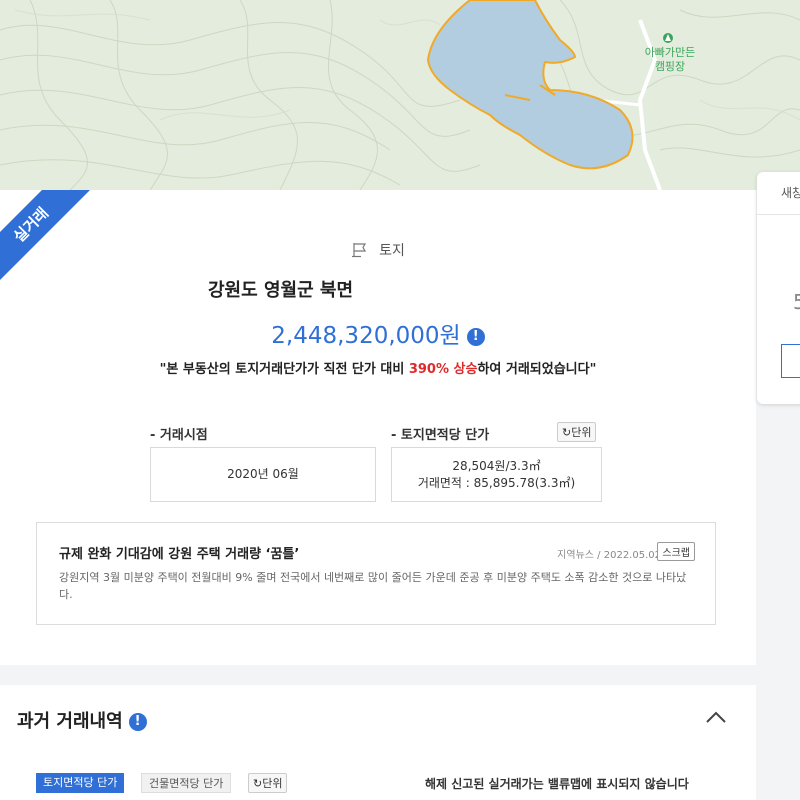  Describe the element at coordinates (475, 337) in the screenshot. I see `price-info-icon: !` at that location.